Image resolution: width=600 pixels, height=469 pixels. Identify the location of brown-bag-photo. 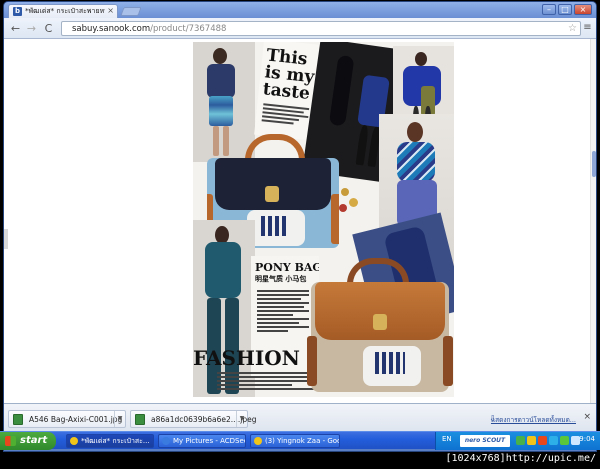
(380, 327).